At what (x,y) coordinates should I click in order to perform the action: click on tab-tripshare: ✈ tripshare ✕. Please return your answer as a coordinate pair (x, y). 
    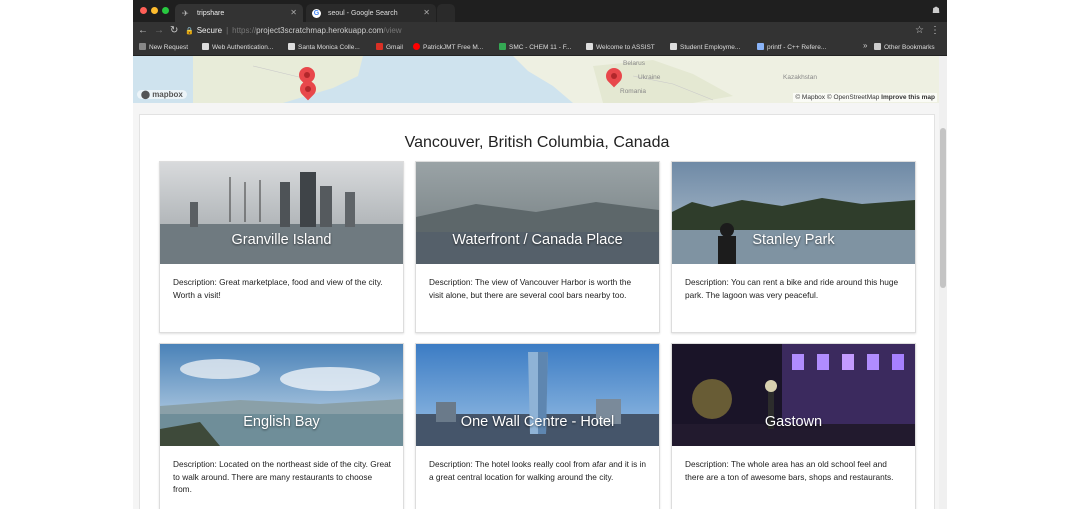
    Looking at the image, I should click on (239, 13).